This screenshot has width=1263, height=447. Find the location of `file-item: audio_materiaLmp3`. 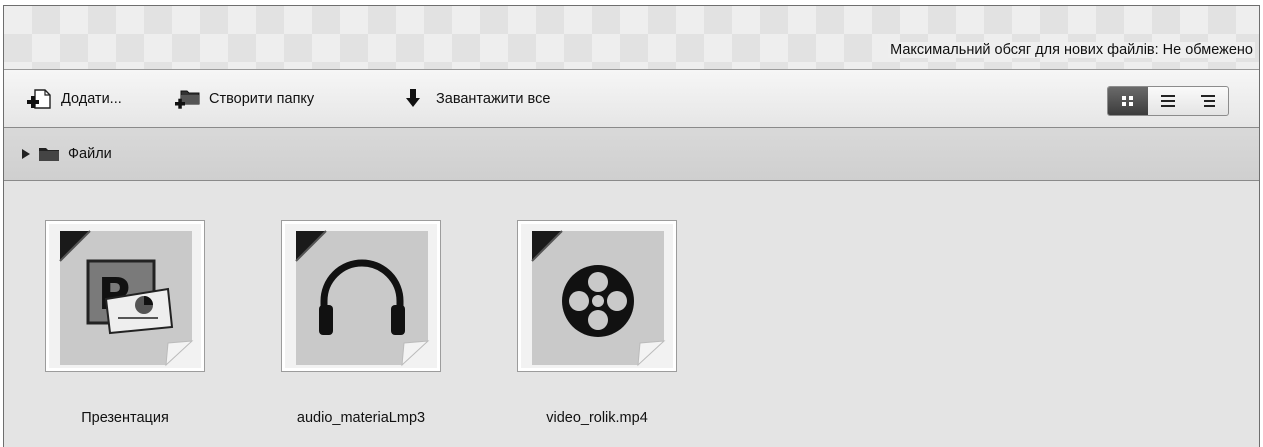

file-item: audio_materiaLmp3 is located at coordinates (361, 323).